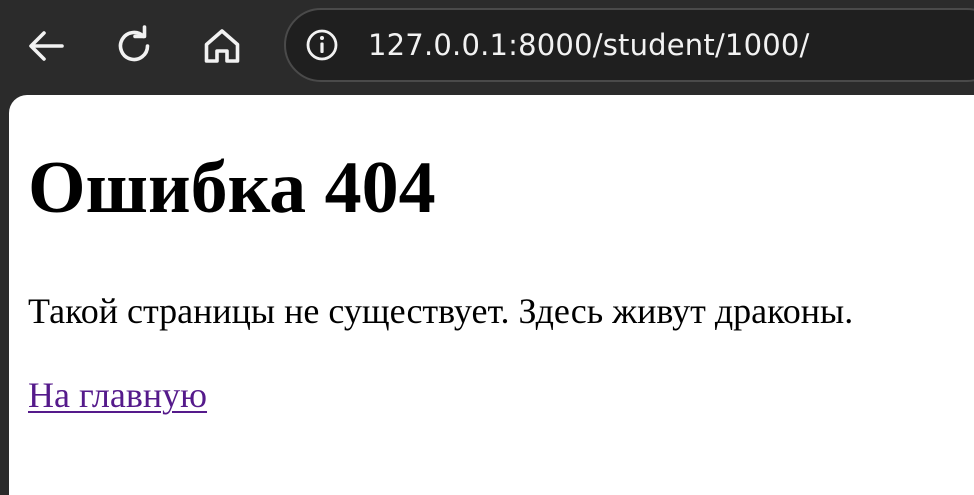 Image resolution: width=974 pixels, height=495 pixels. What do you see at coordinates (232, 188) in the screenshot?
I see `page-title: Ошибка 404` at bounding box center [232, 188].